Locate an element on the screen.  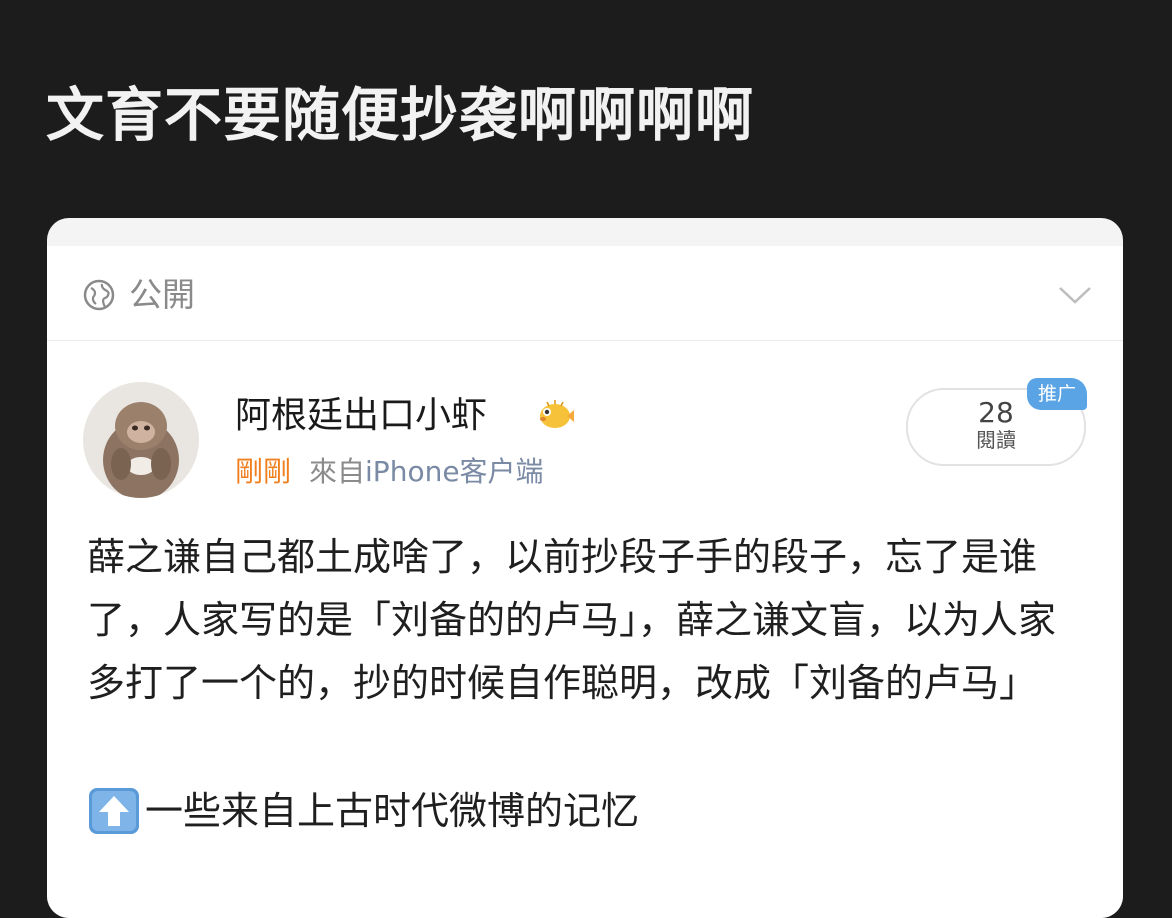
post-footnote-text: 一些来自上古时代微博的记忆 is located at coordinates (392, 811).